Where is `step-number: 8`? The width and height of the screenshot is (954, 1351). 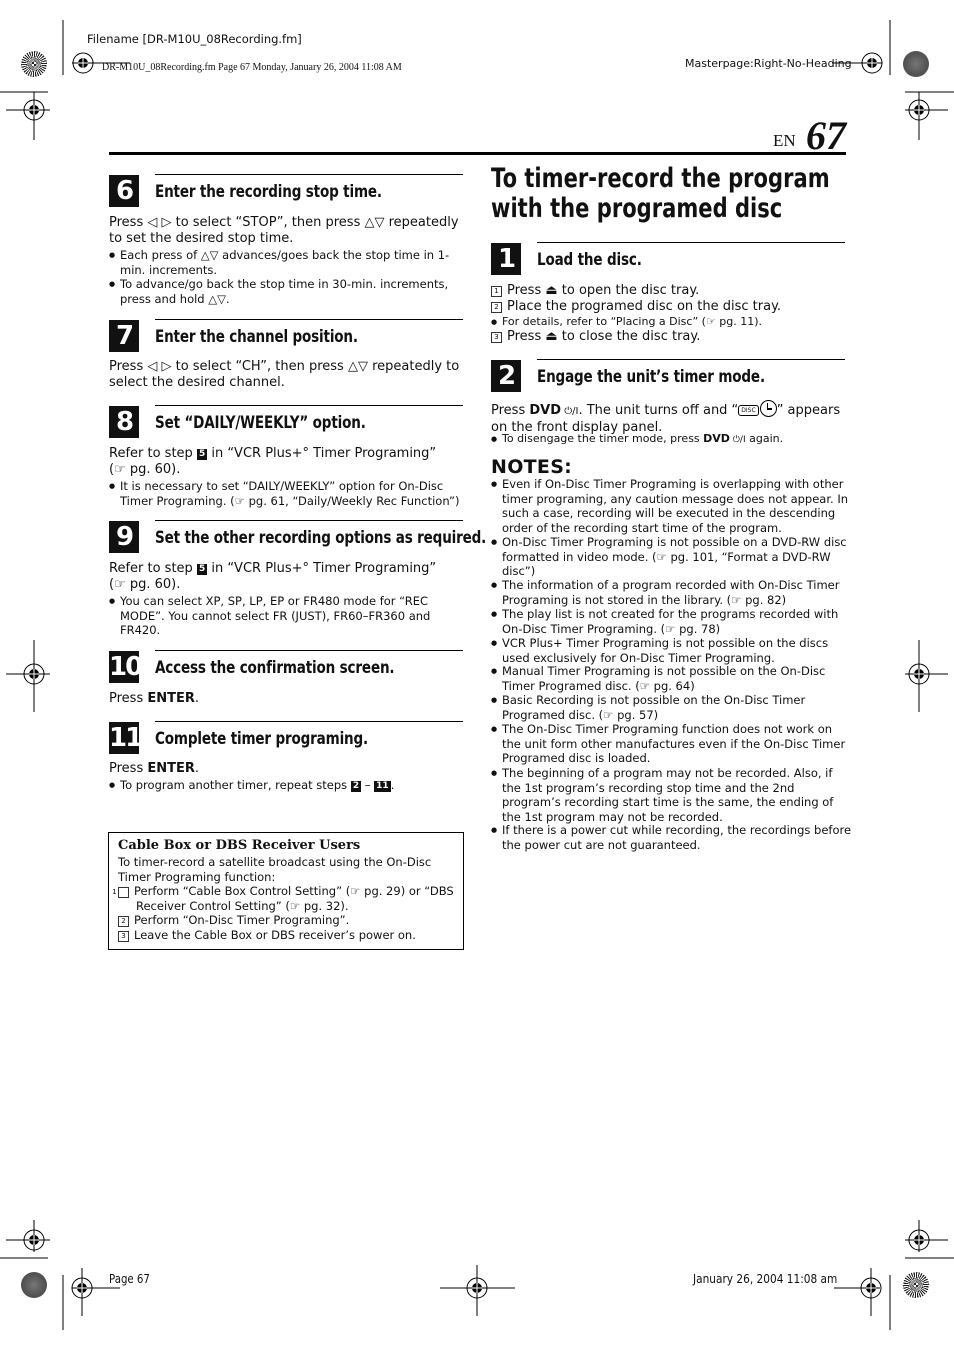 step-number: 8 is located at coordinates (124, 422).